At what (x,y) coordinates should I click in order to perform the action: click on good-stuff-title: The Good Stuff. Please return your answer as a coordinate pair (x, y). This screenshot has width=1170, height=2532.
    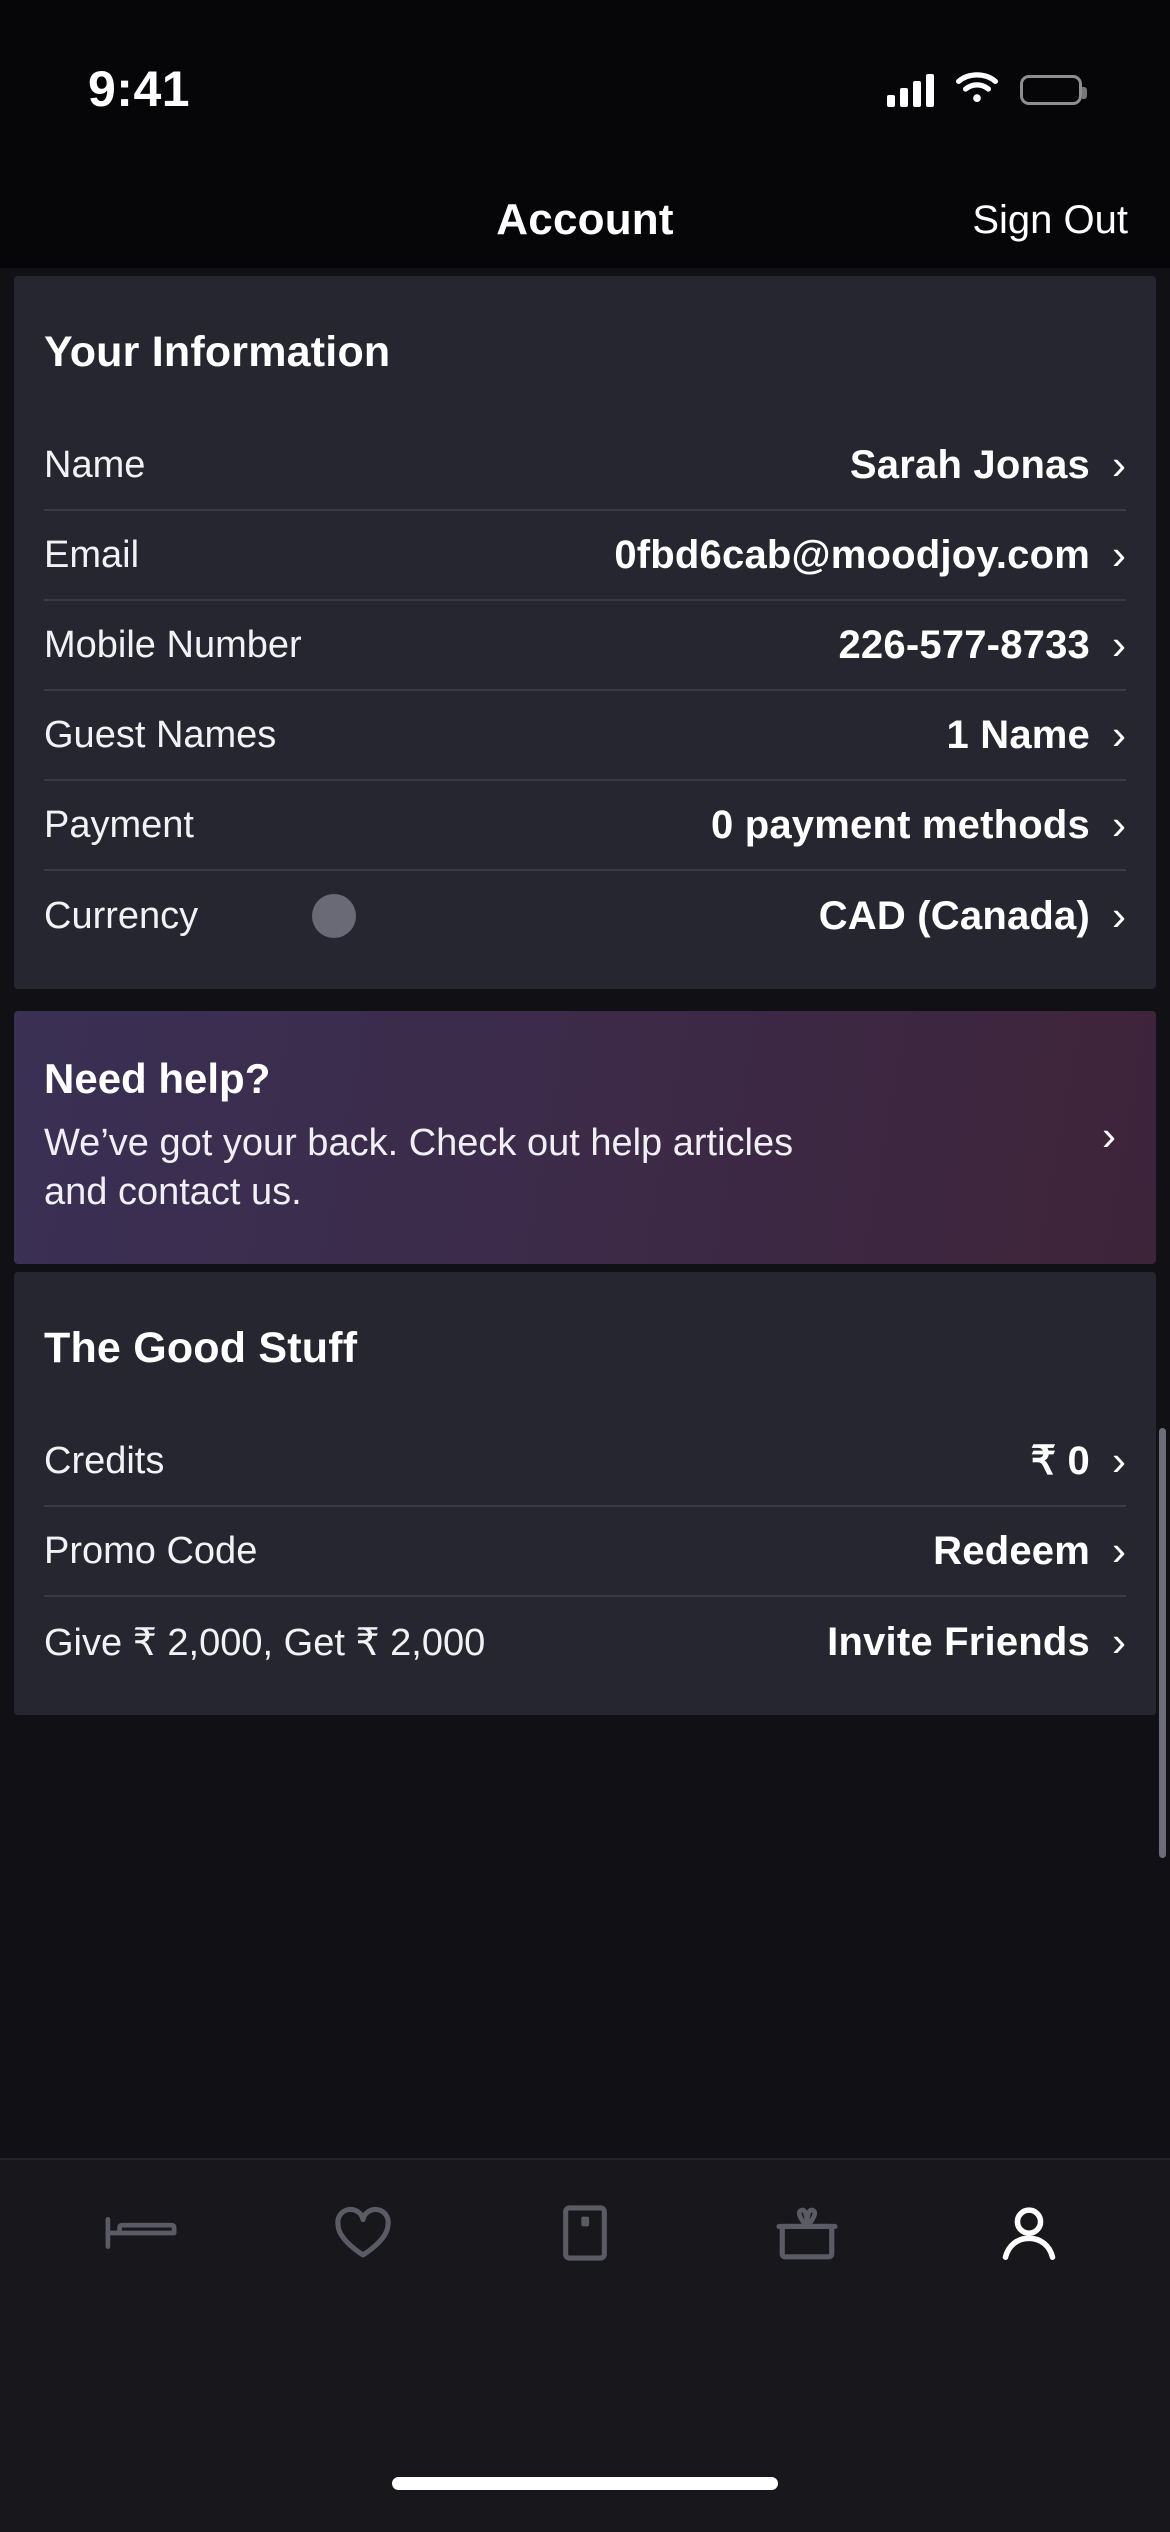
    Looking at the image, I should click on (201, 1348).